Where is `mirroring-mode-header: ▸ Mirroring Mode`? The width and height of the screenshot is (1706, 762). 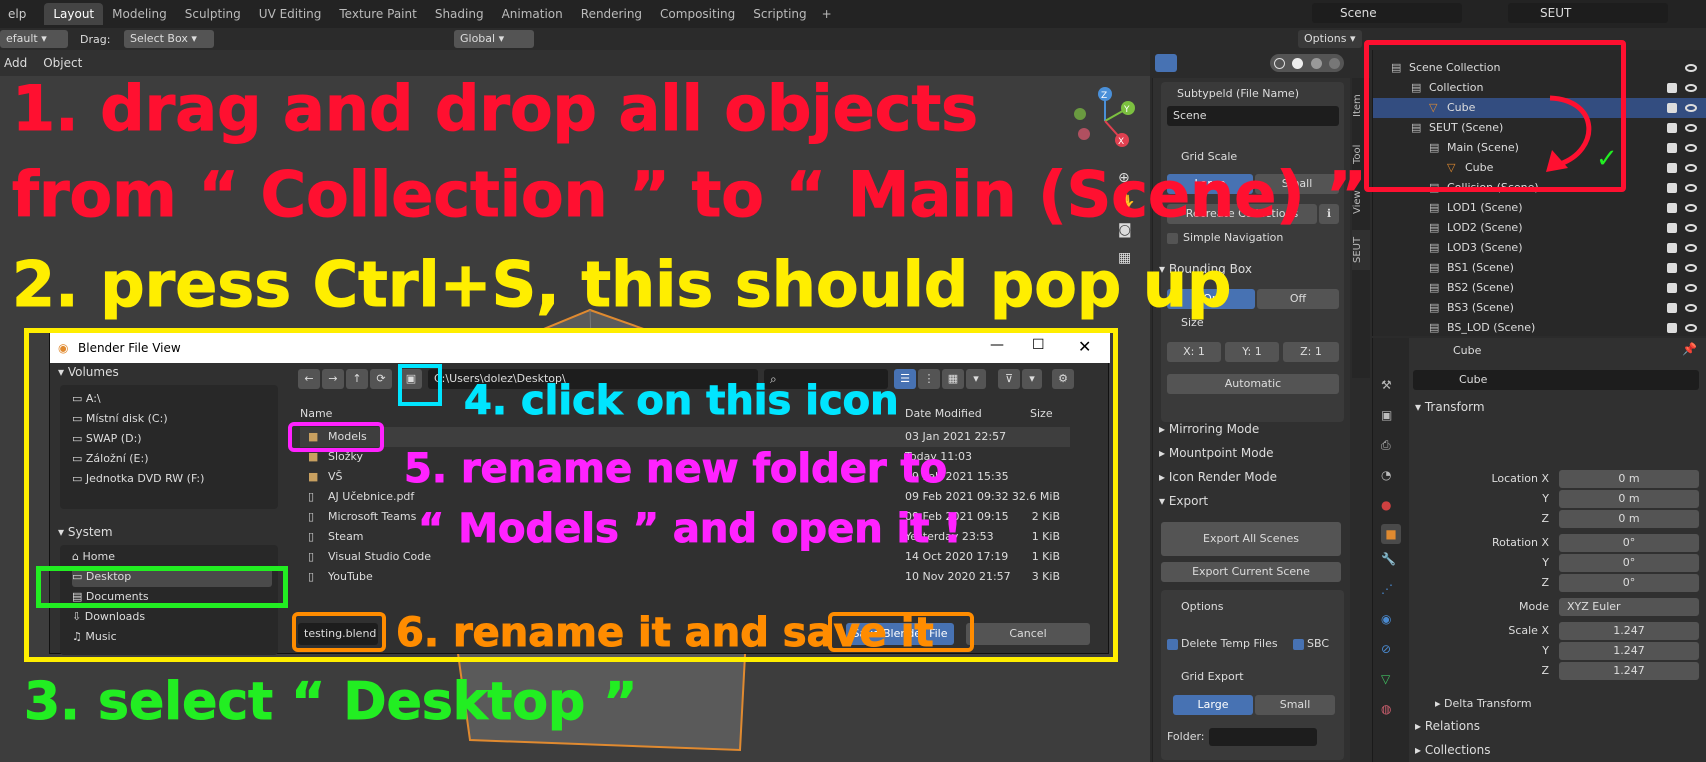 mirroring-mode-header: ▸ Mirroring Mode is located at coordinates (1209, 429).